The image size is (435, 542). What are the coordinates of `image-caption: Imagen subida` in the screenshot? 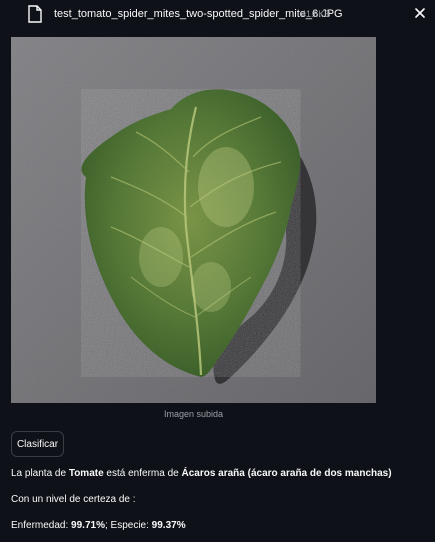 It's located at (193, 414).